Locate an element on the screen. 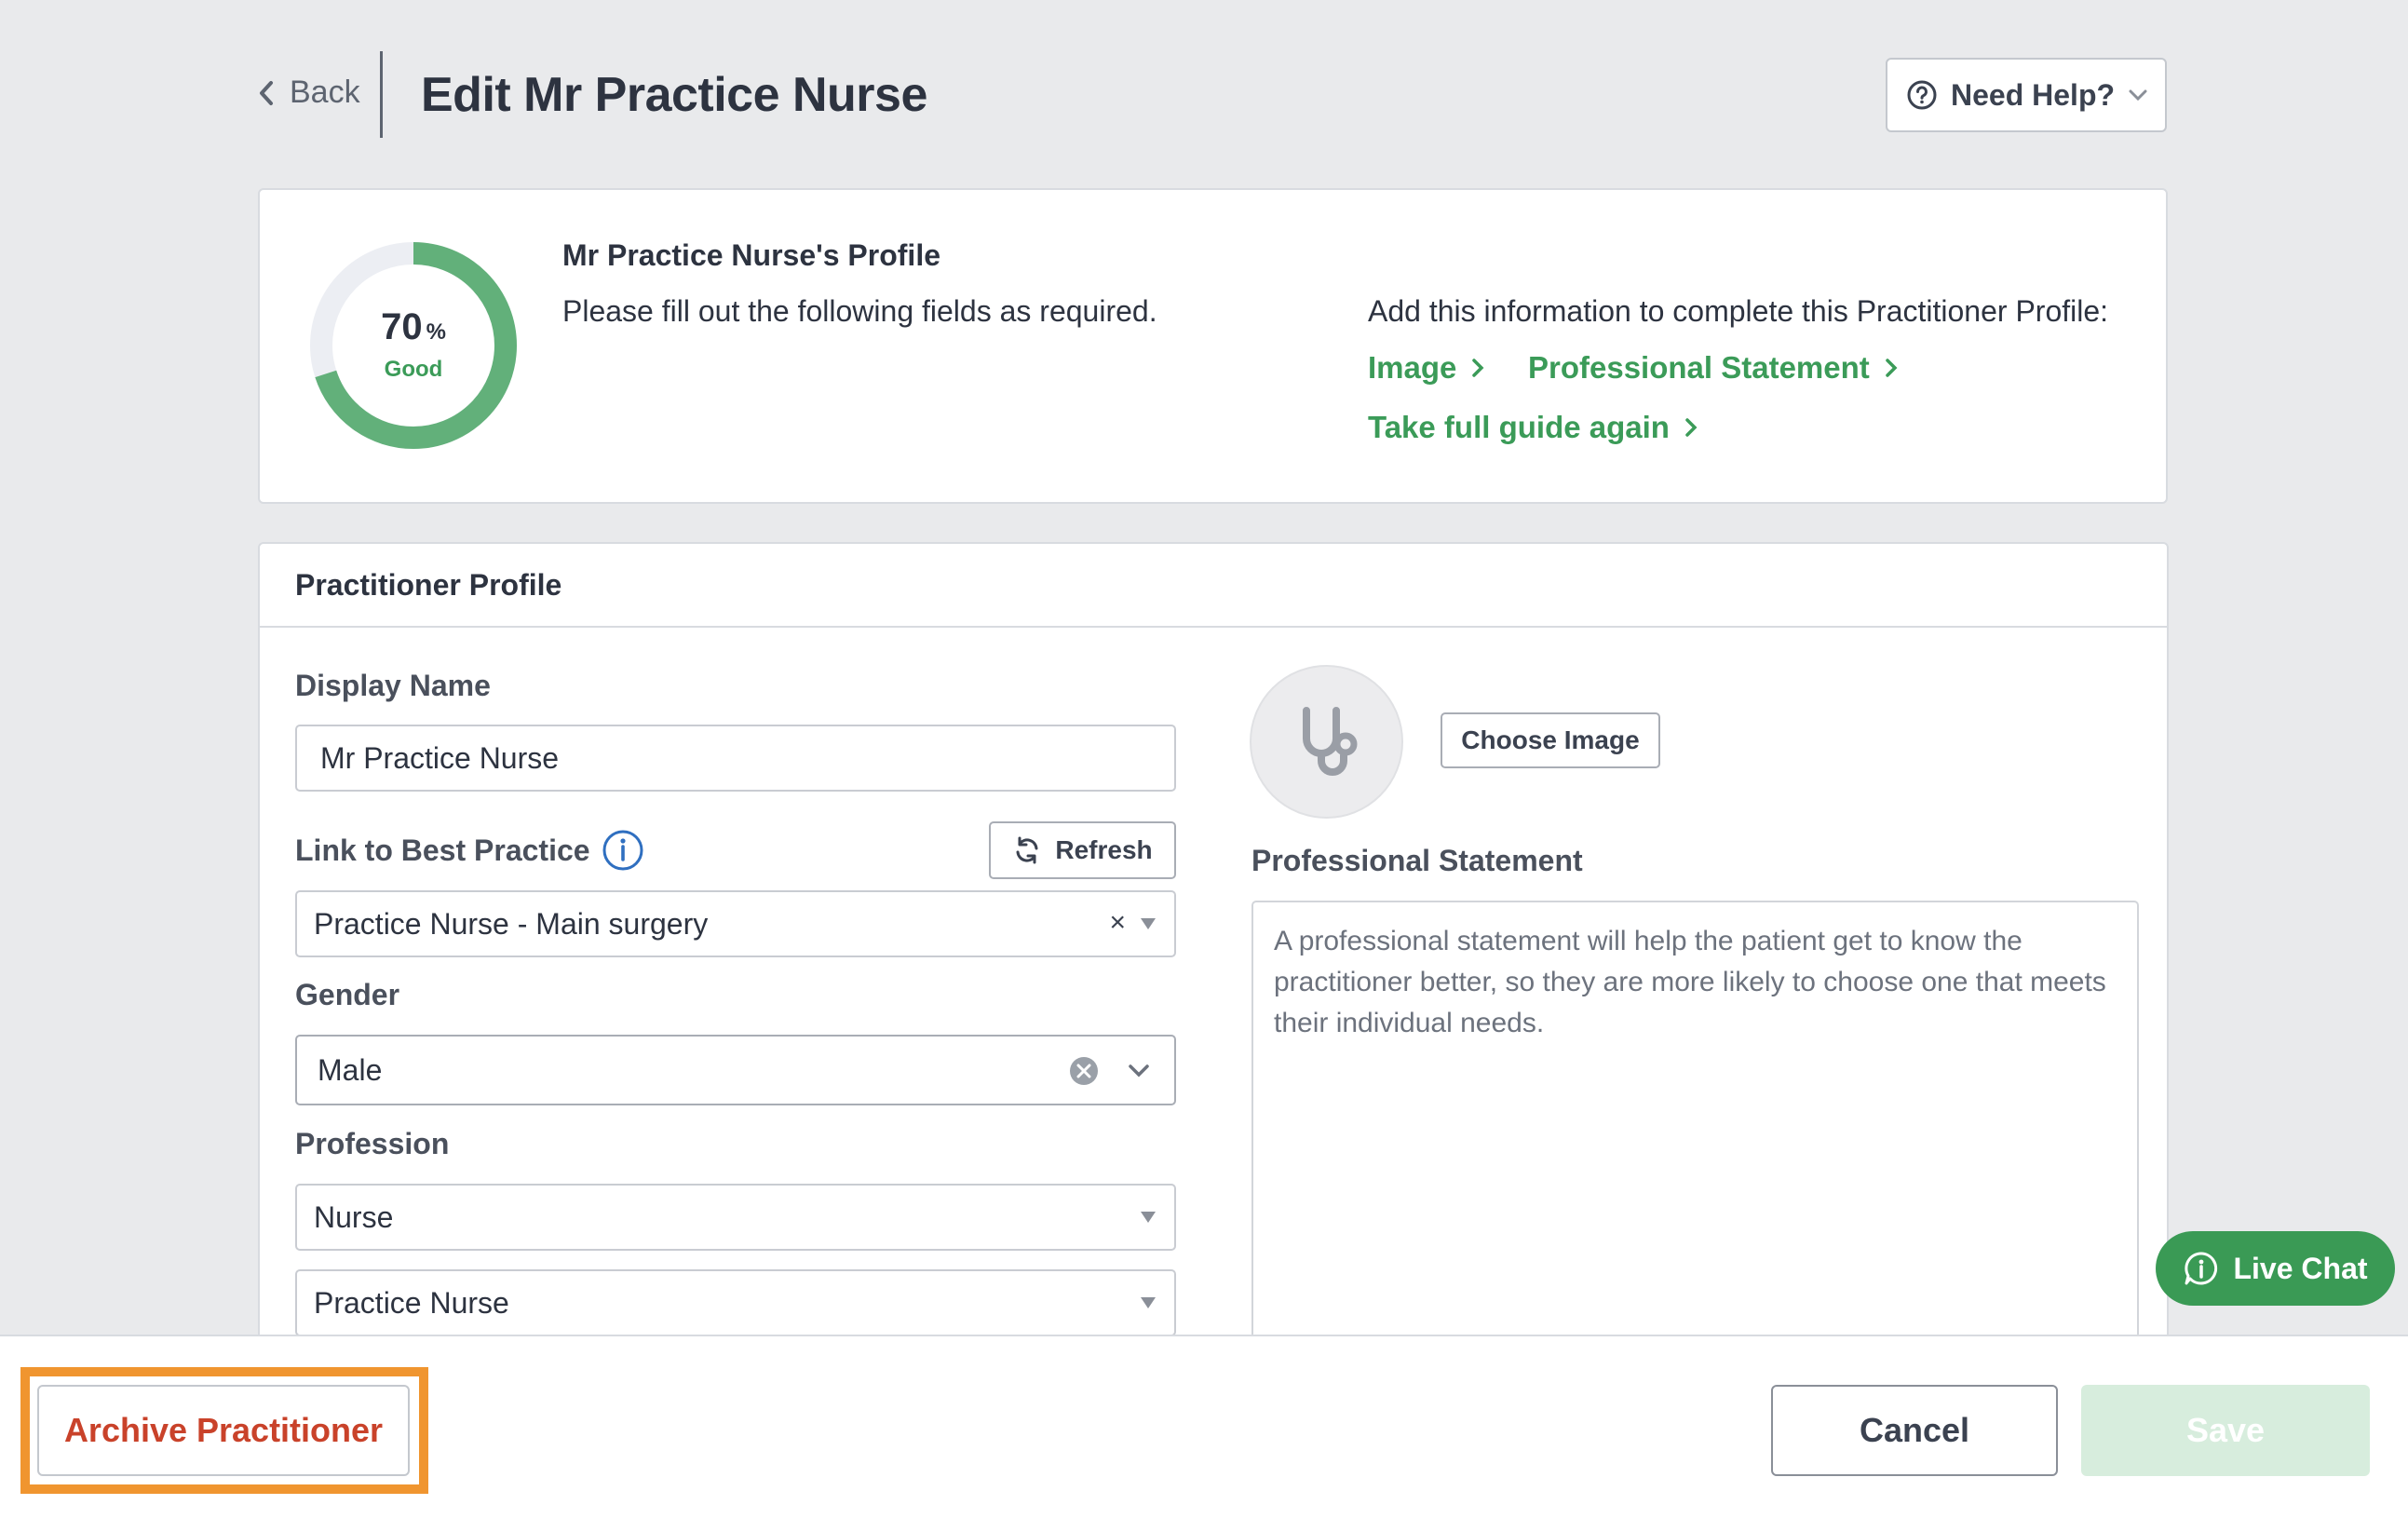 This screenshot has width=2408, height=1518. profession-subtype-value: Practice Nurse is located at coordinates (412, 1302).